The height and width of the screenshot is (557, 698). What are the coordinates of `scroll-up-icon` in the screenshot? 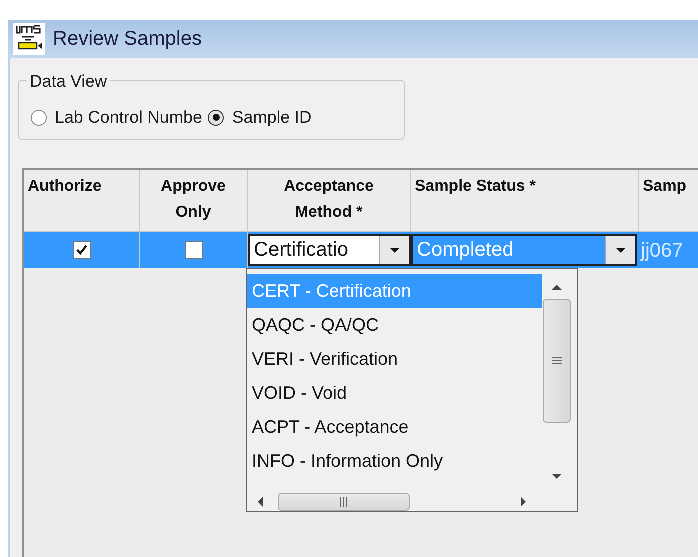 It's located at (557, 287).